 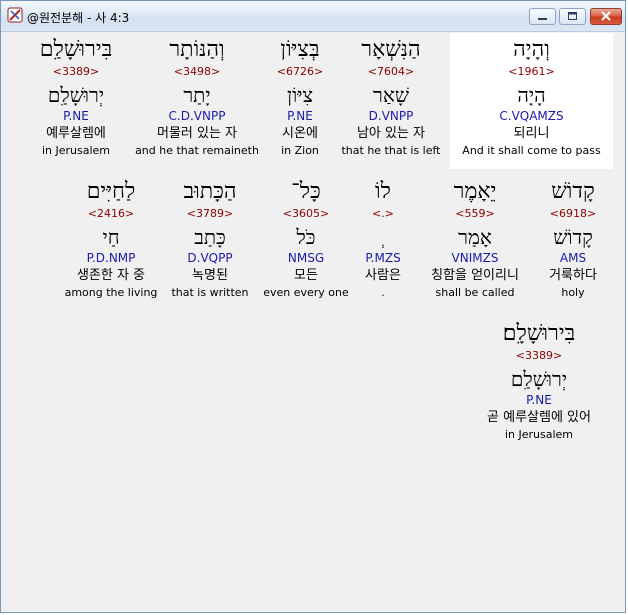 I want to click on hebrew-word: בִּירוּשָׁלַ͏ִם, so click(x=76, y=49).